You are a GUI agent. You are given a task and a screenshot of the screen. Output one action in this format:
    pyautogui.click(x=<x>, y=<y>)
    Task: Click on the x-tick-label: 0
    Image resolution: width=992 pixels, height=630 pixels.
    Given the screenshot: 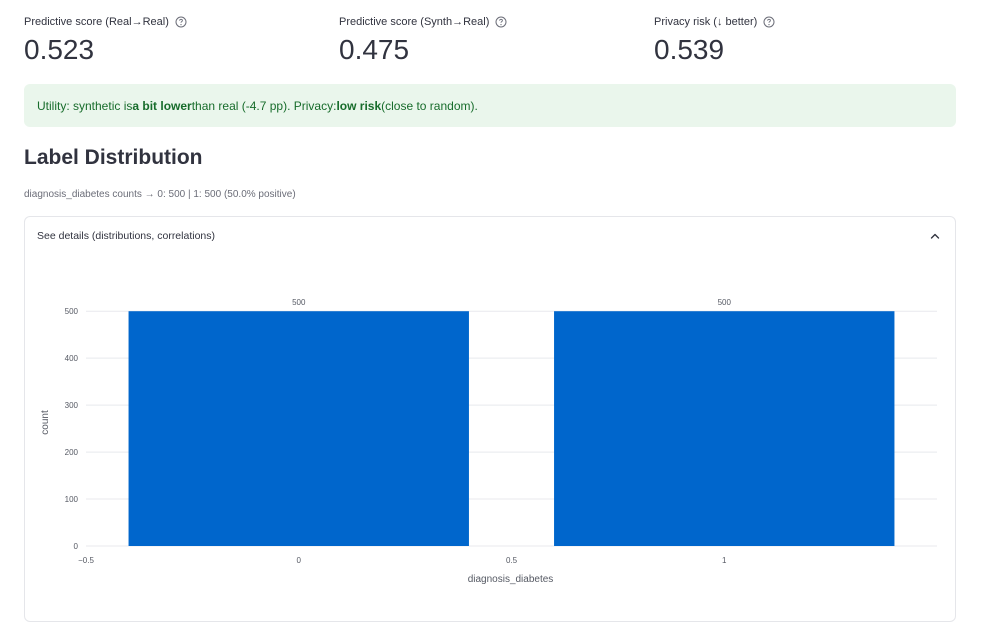 What is the action you would take?
    pyautogui.click(x=299, y=560)
    